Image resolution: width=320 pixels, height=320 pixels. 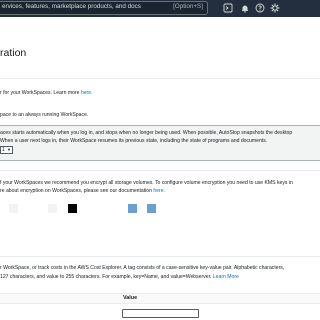 What do you see at coordinates (245, 8) in the screenshot?
I see `notifications-icon` at bounding box center [245, 8].